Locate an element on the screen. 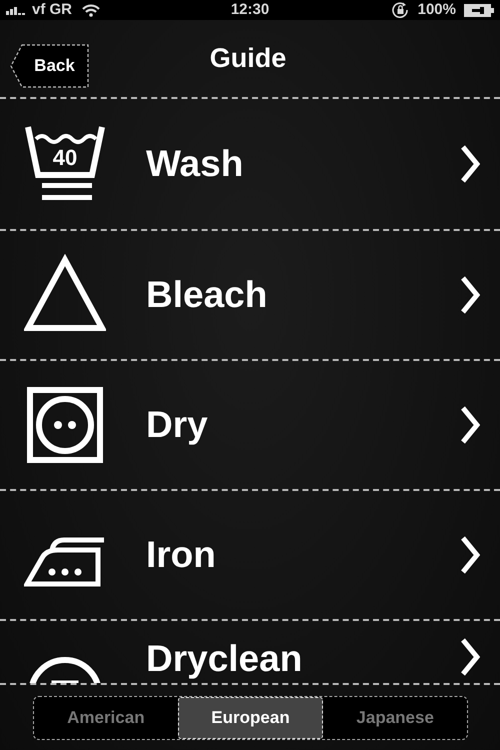 The height and width of the screenshot is (750, 500). tumble-dry-icon is located at coordinates (65, 425).